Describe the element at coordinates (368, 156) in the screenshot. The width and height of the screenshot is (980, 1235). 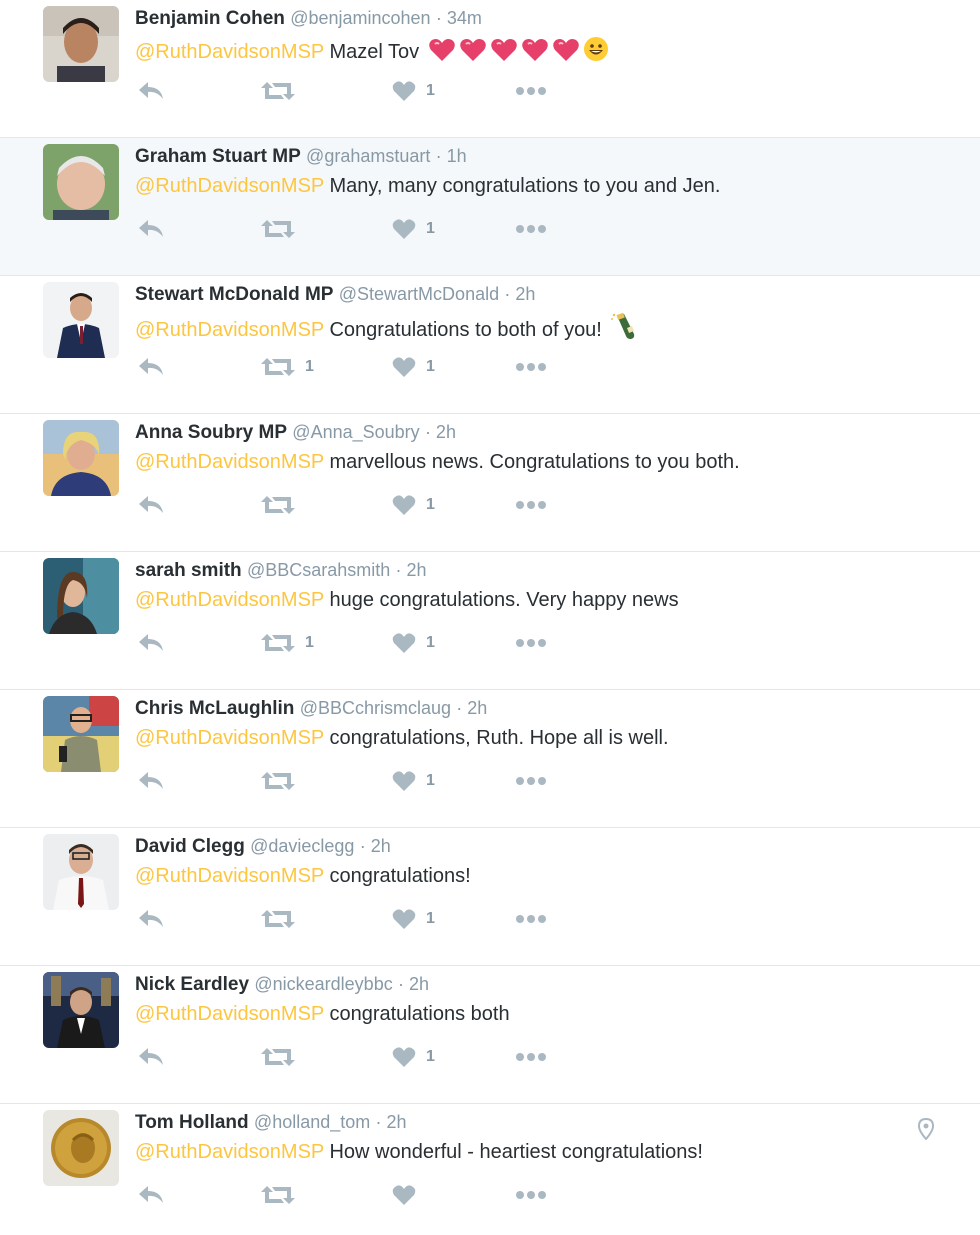
I see `user-handle: @grahamstuart` at that location.